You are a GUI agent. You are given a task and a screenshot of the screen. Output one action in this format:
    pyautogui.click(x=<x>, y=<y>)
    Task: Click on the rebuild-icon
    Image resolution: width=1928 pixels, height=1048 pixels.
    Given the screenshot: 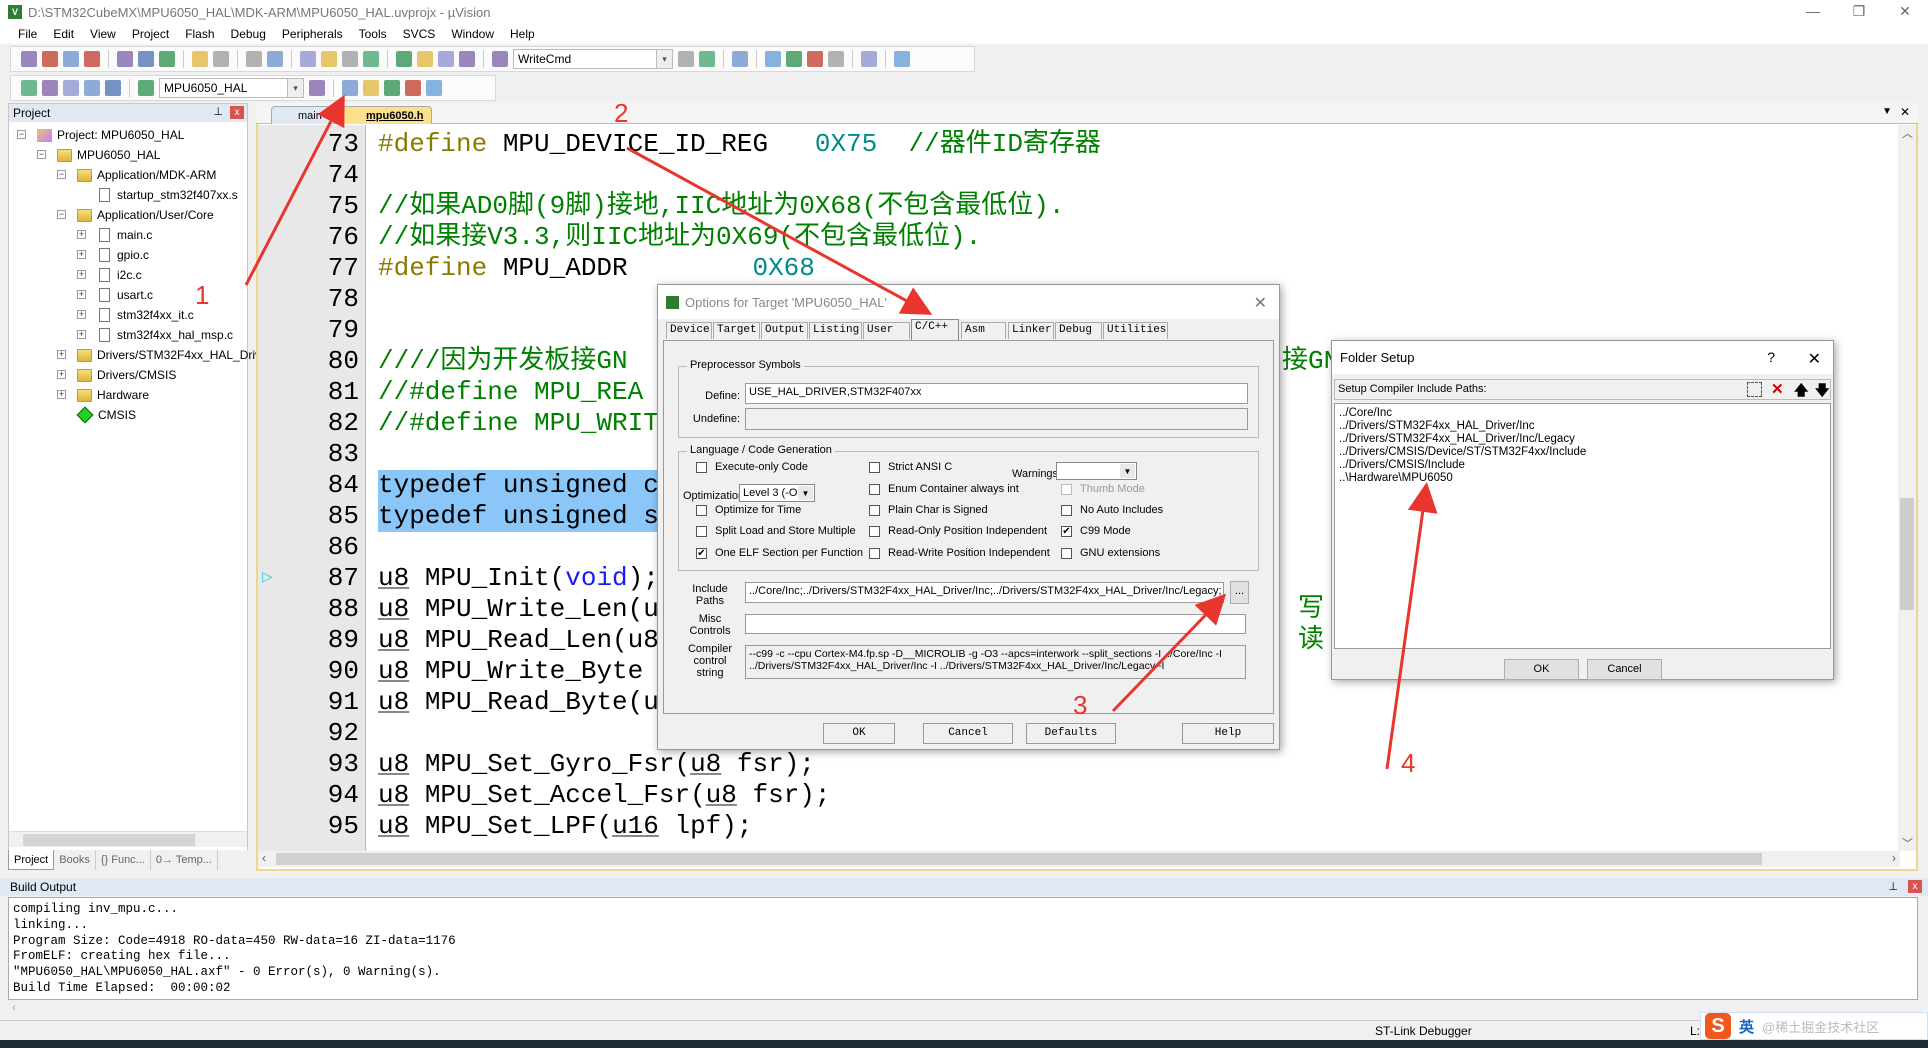 What is the action you would take?
    pyautogui.click(x=71, y=88)
    